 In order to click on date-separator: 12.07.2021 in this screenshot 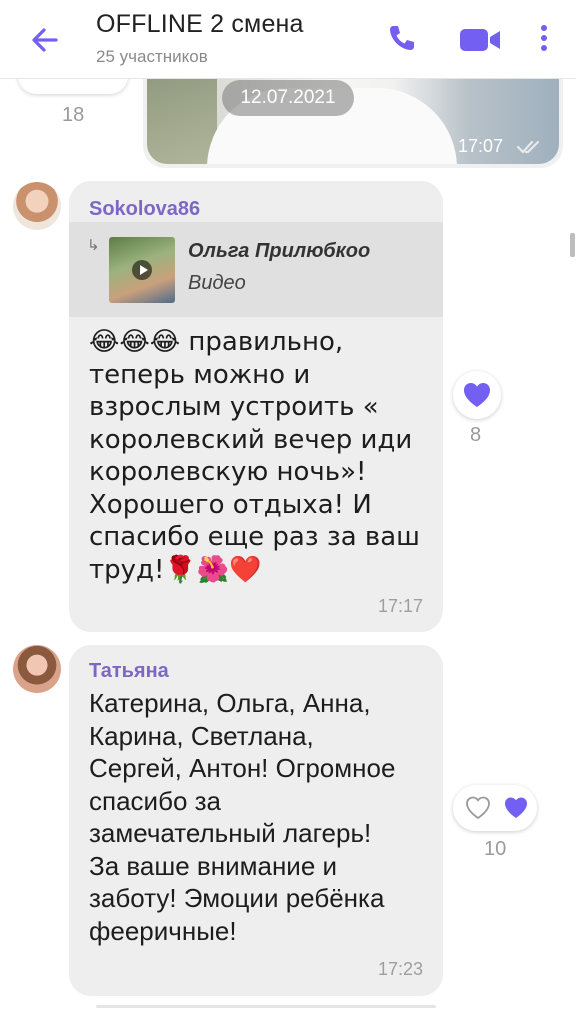, I will do `click(288, 98)`.